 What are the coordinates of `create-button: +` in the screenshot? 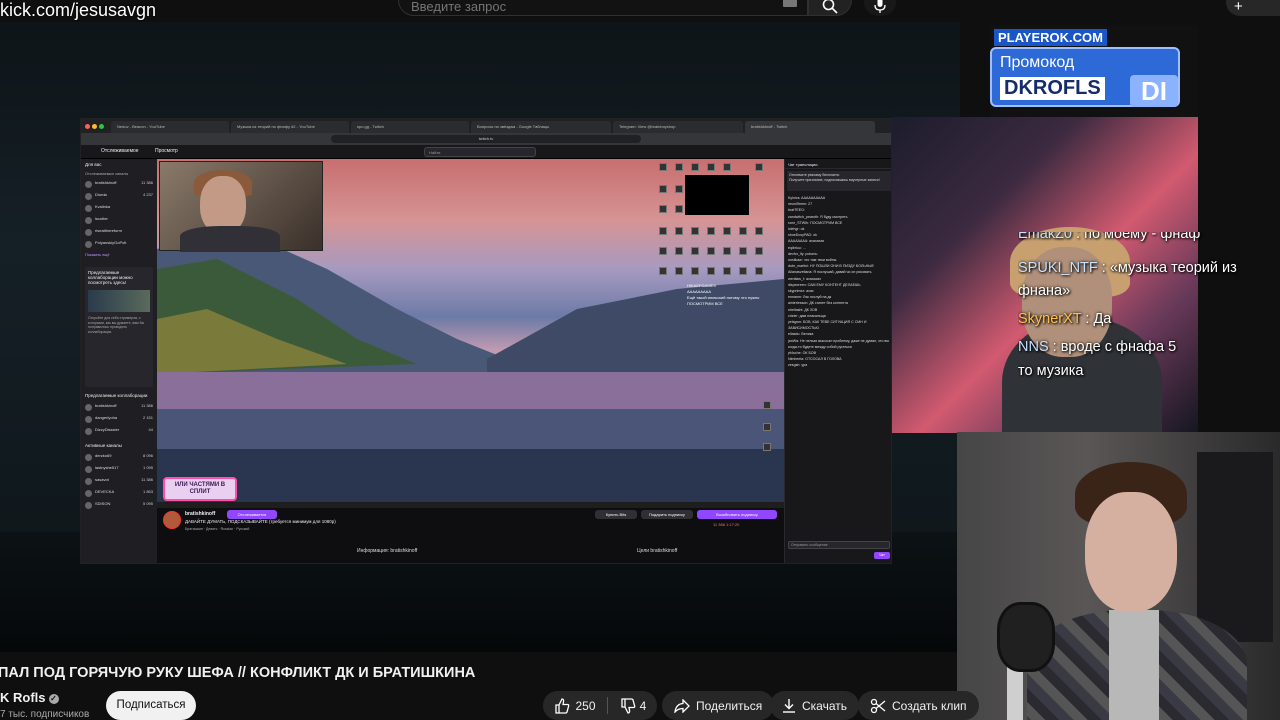 It's located at (1253, 8).